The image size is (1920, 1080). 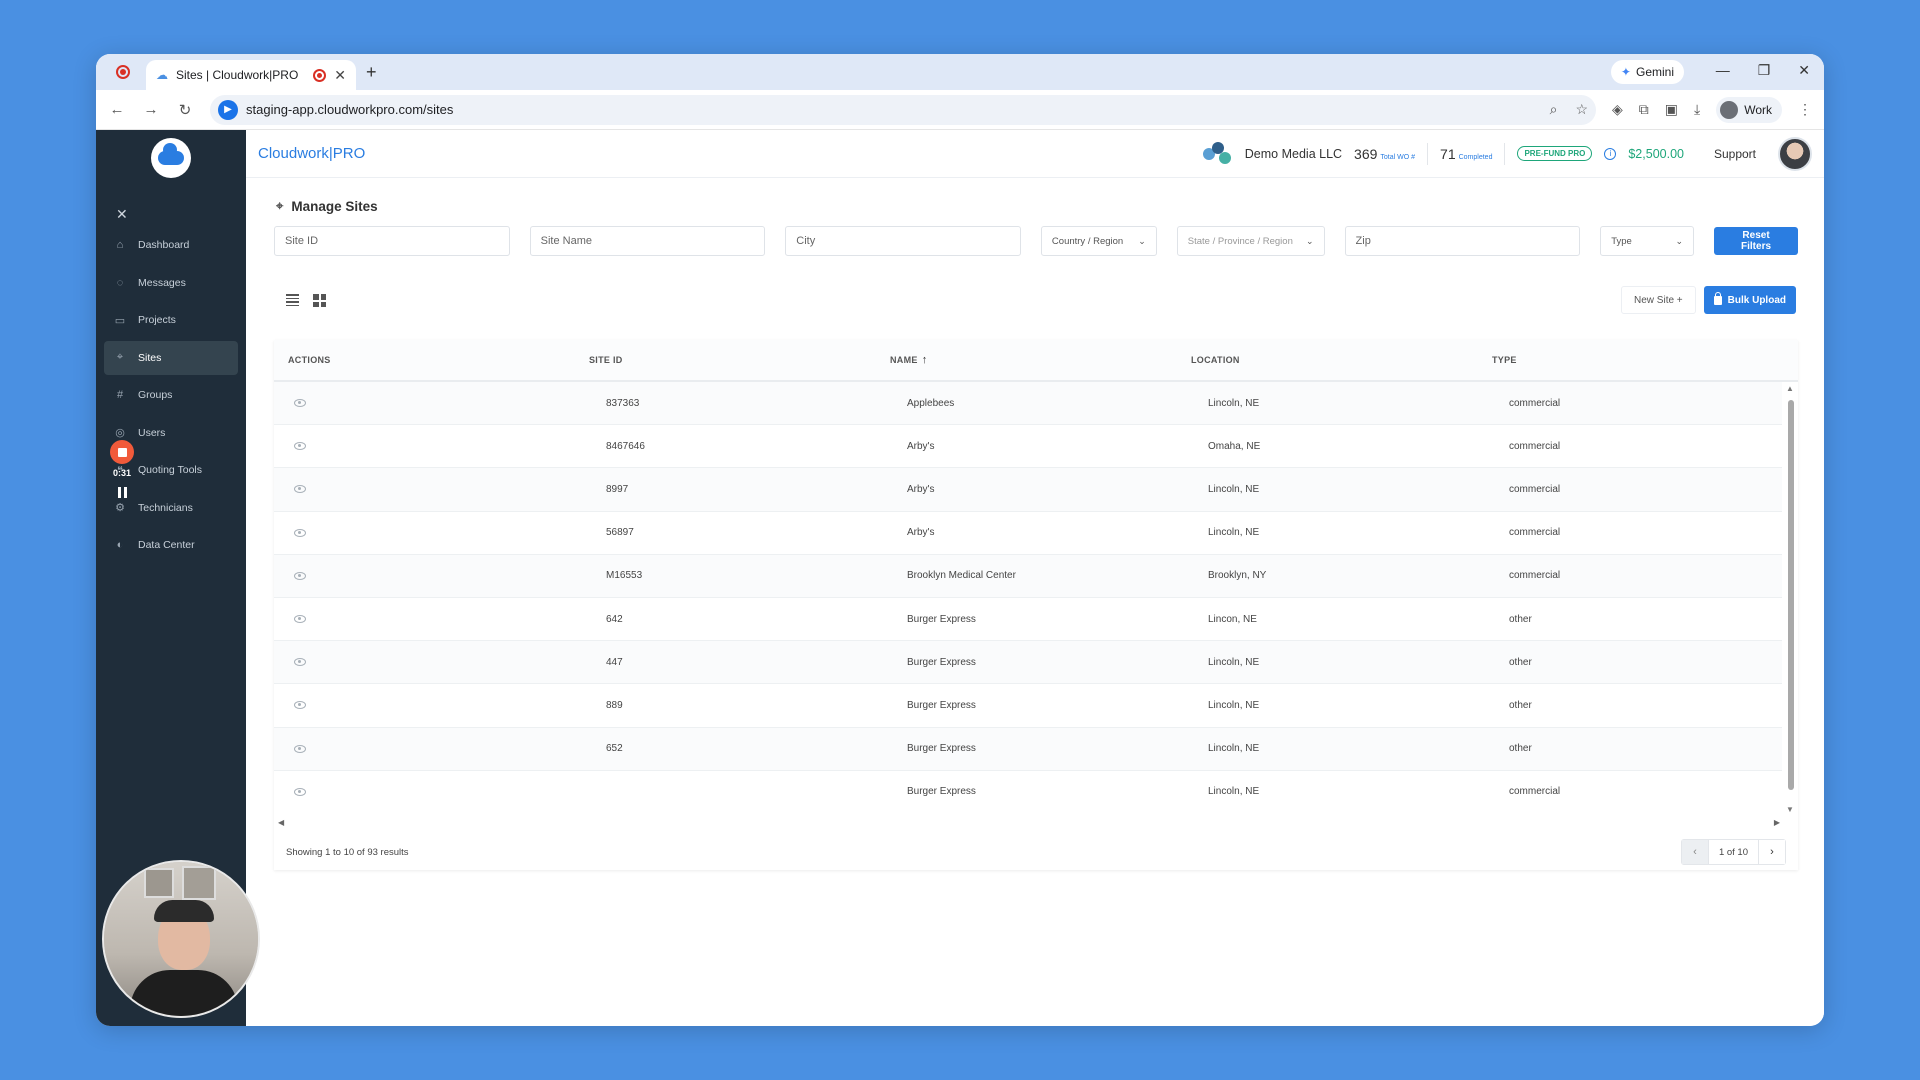 I want to click on gemini-button: ✦ Gemini, so click(x=1647, y=72).